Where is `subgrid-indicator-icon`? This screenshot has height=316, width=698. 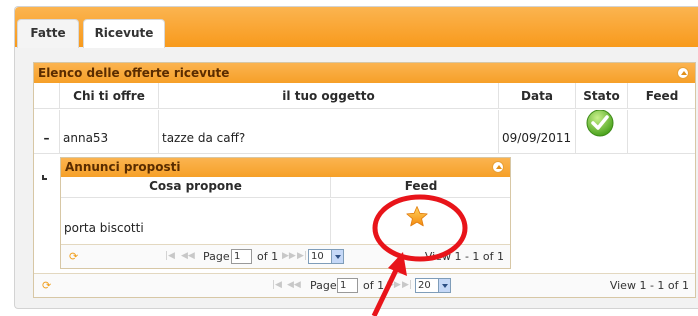 subgrid-indicator-icon is located at coordinates (44, 177).